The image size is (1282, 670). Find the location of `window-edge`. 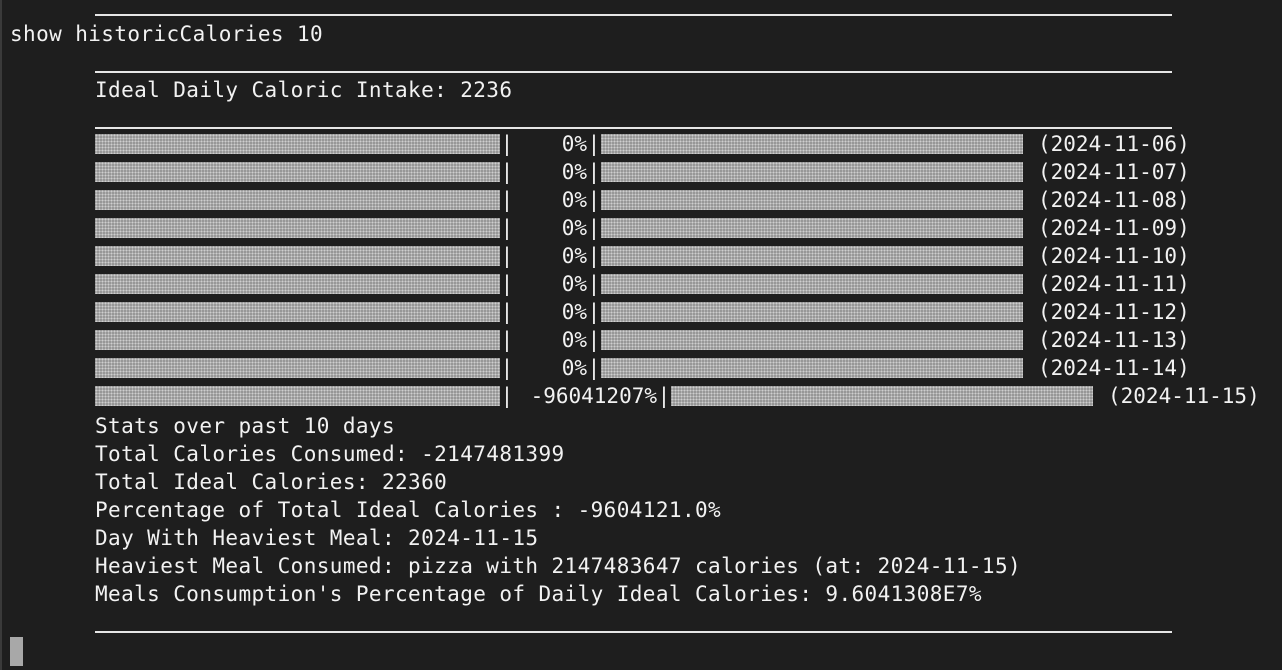

window-edge is located at coordinates (1, 335).